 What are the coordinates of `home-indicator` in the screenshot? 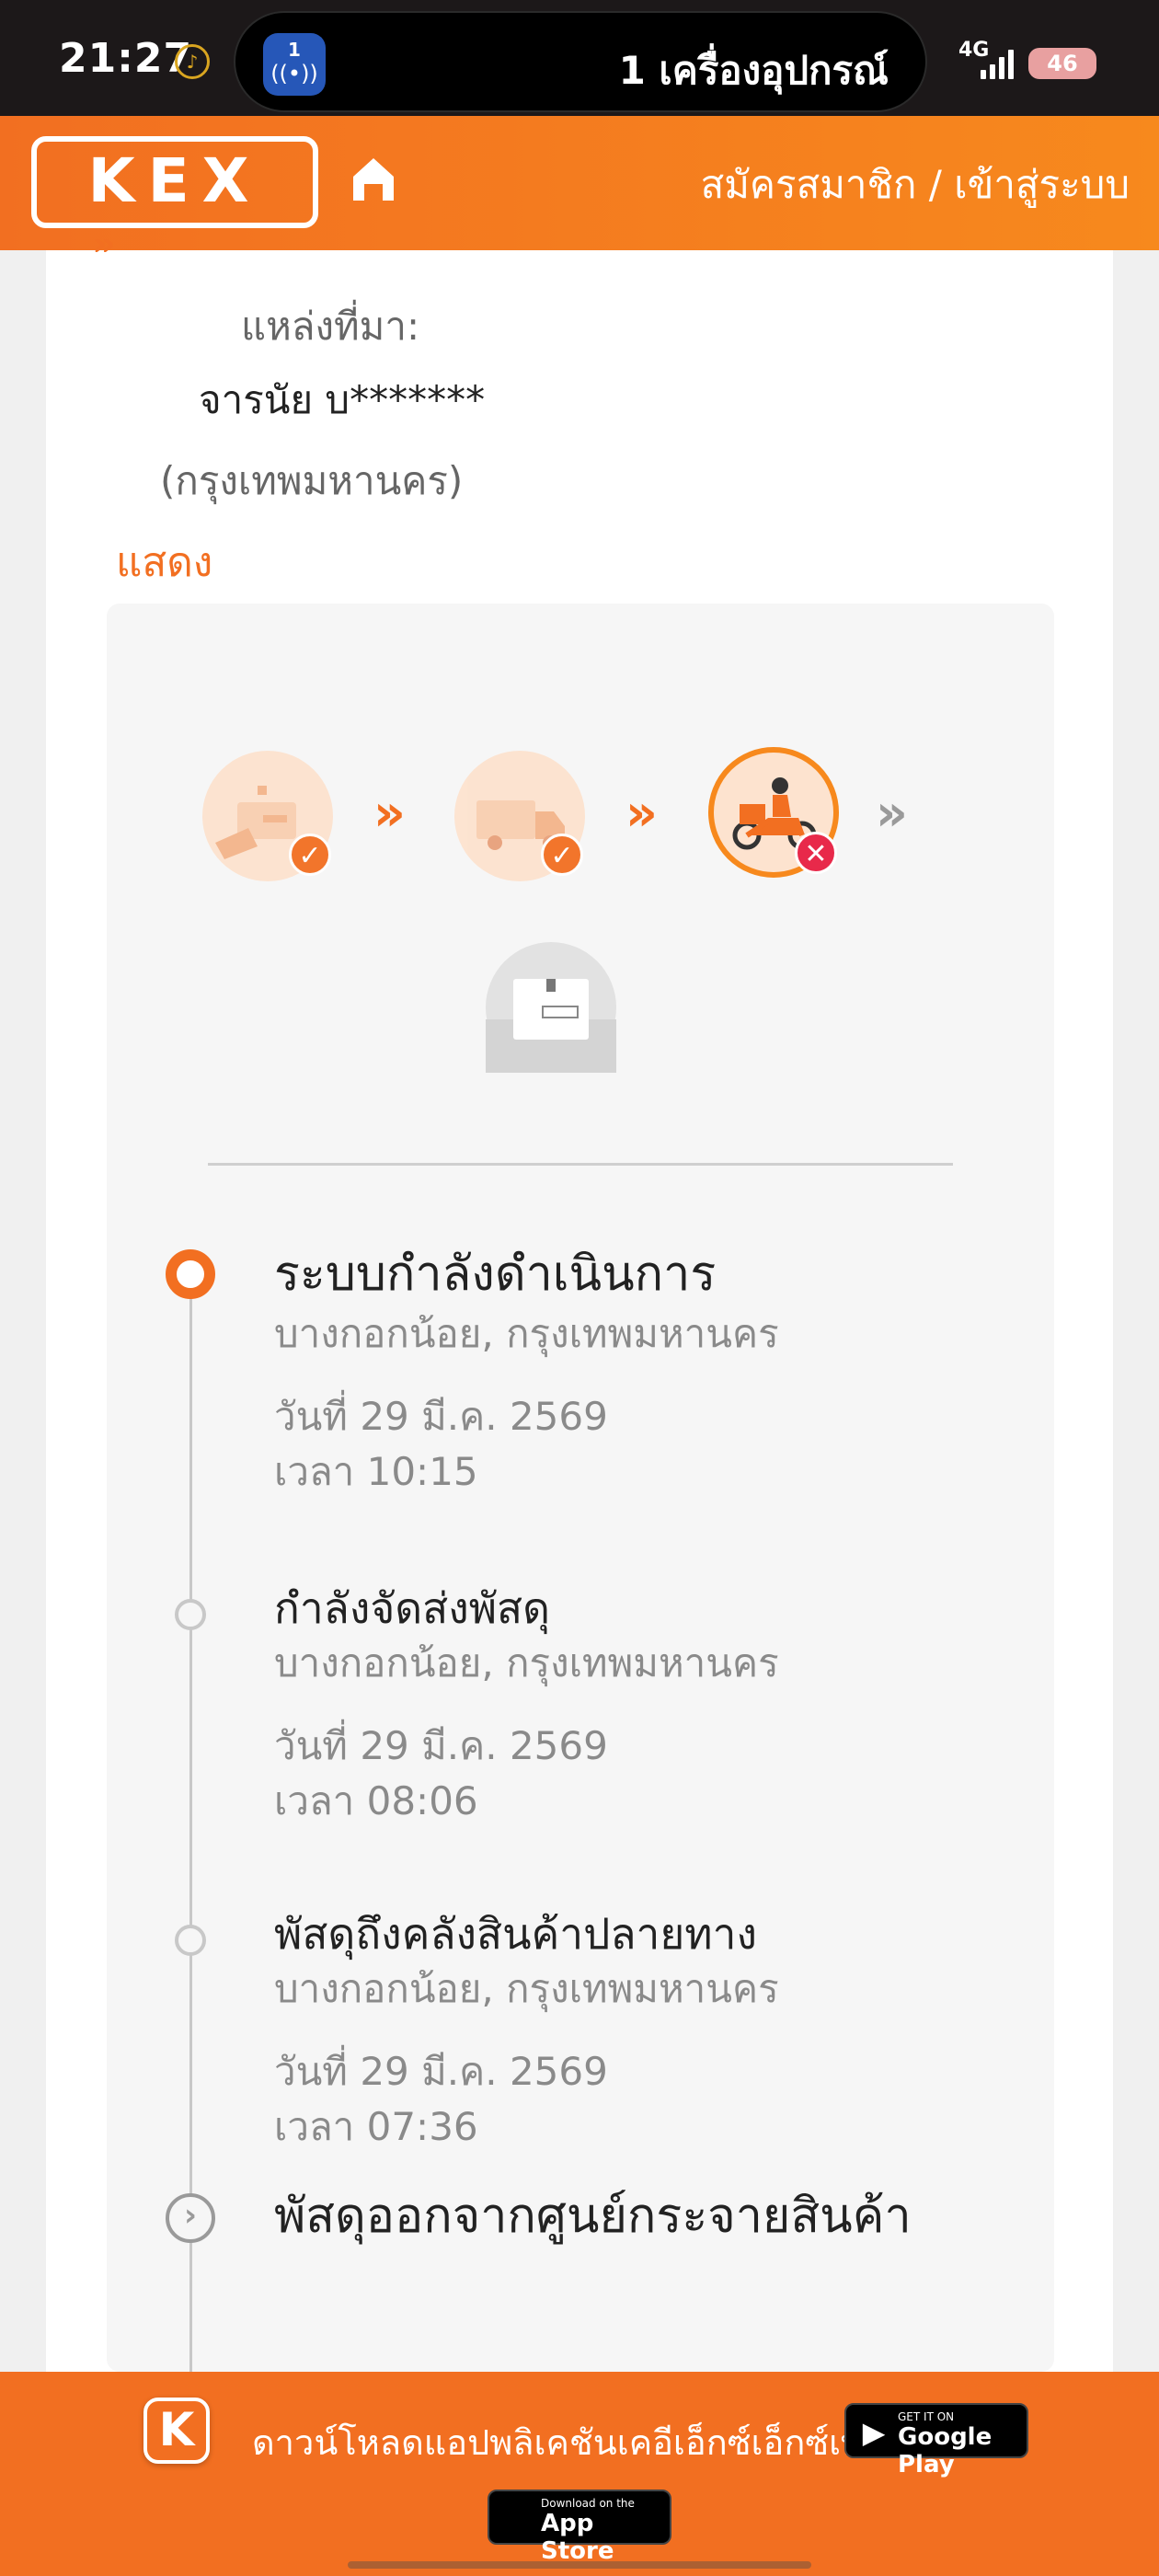 It's located at (579, 2565).